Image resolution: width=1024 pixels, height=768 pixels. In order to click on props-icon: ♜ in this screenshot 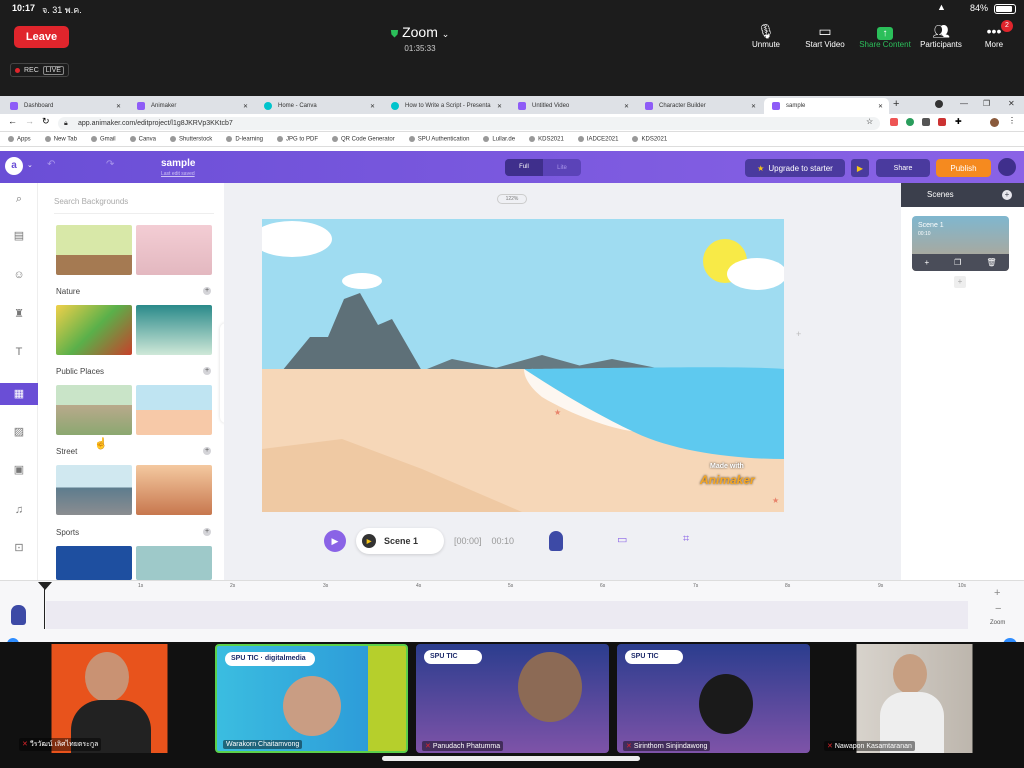, I will do `click(19, 314)`.